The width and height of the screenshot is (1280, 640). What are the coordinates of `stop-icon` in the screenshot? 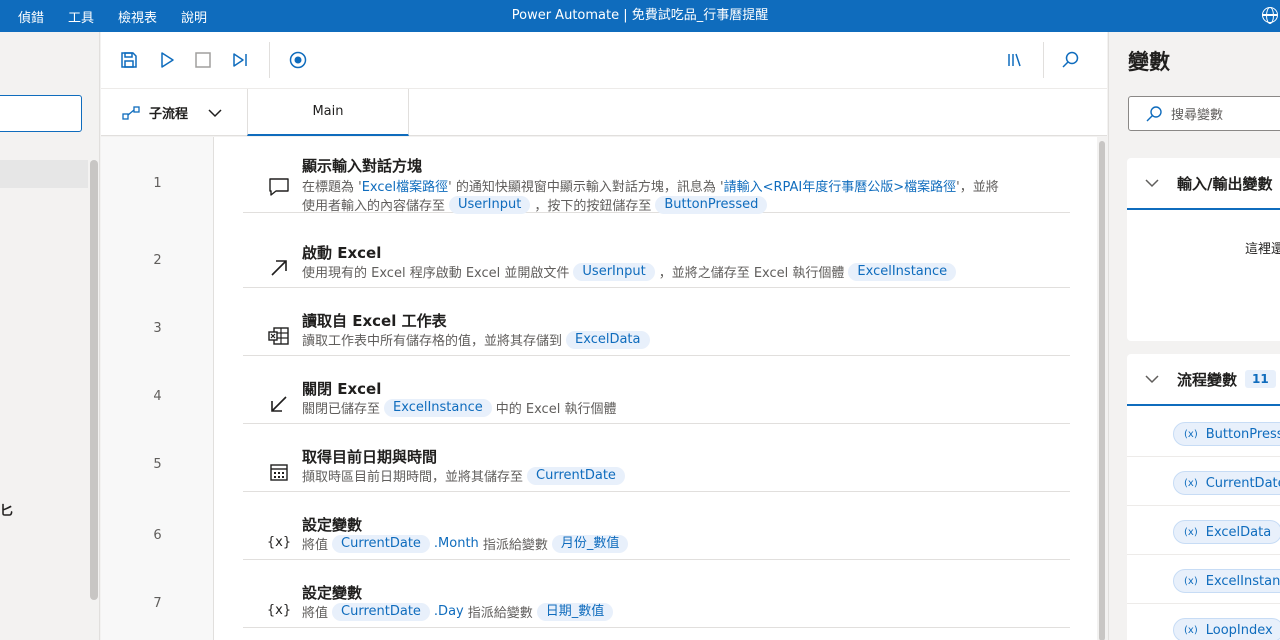 It's located at (203, 60).